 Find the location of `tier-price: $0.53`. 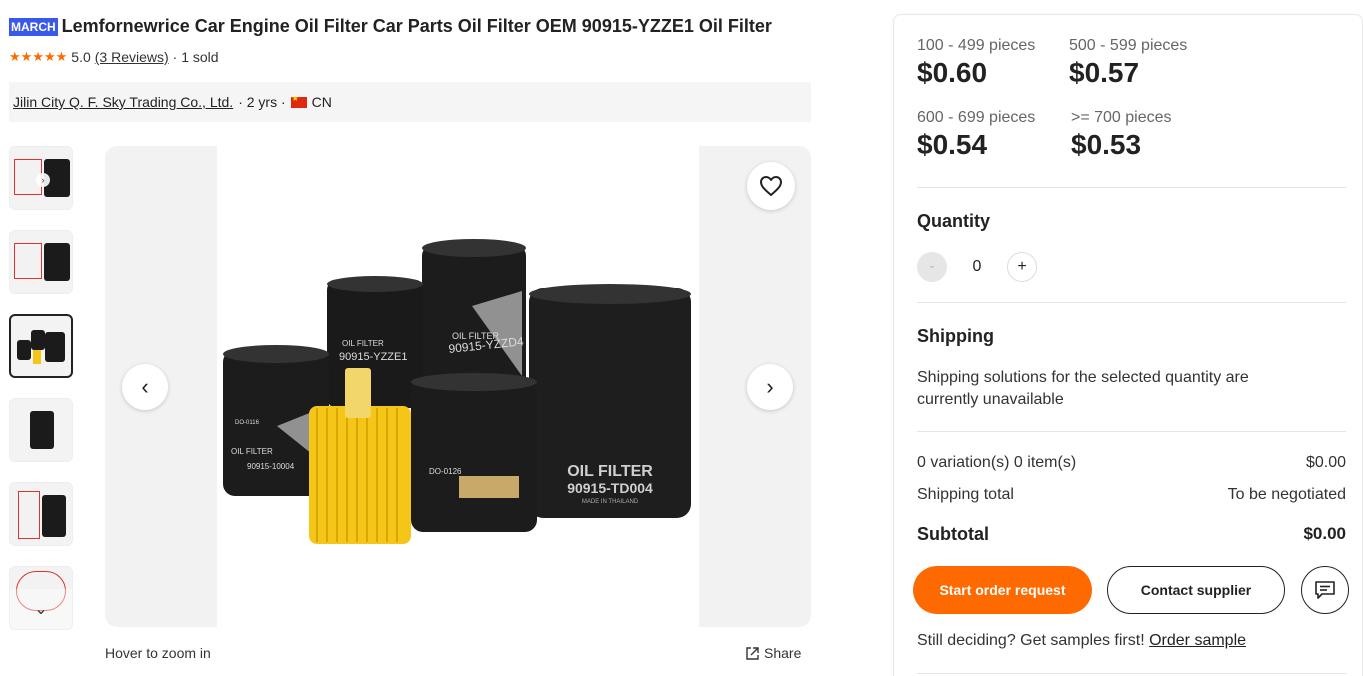

tier-price: $0.53 is located at coordinates (1106, 144).